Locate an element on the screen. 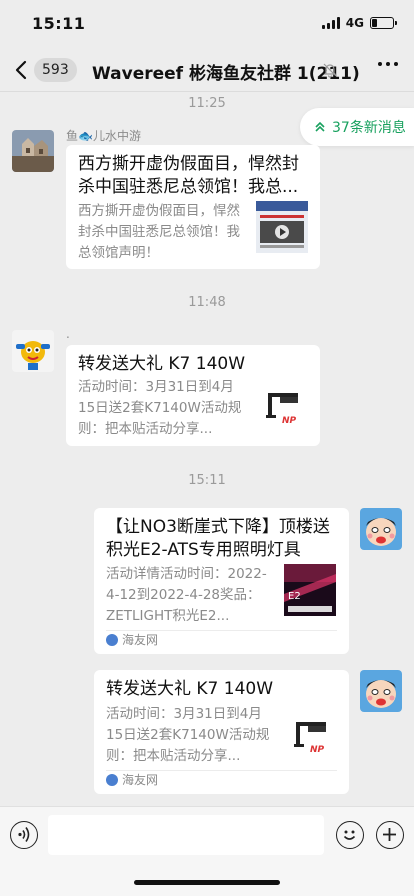 This screenshot has height=896, width=414. new-messages-button: 37条新消息 is located at coordinates (357, 127).